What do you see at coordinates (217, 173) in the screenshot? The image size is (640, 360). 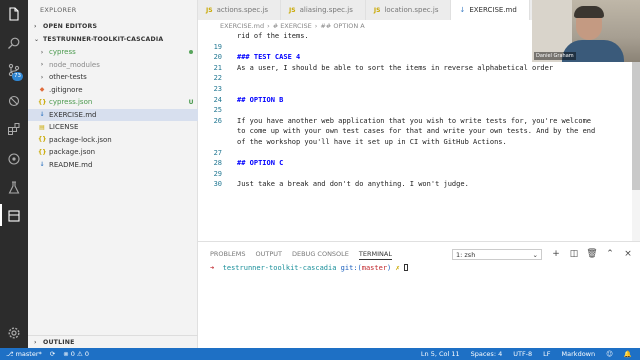 I see `line-number: 29` at bounding box center [217, 173].